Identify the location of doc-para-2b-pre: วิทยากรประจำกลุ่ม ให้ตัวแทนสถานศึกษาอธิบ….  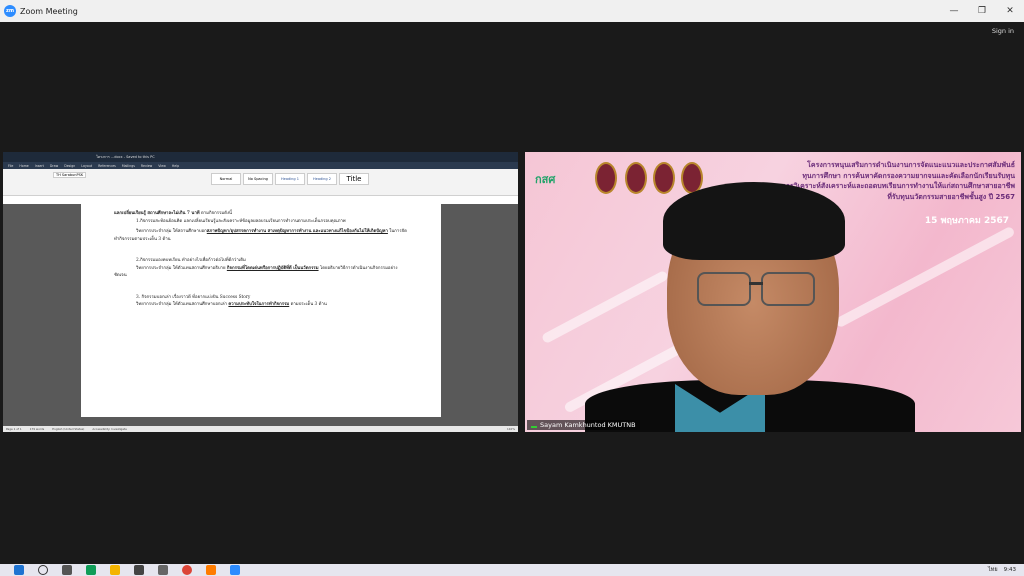
(181, 268).